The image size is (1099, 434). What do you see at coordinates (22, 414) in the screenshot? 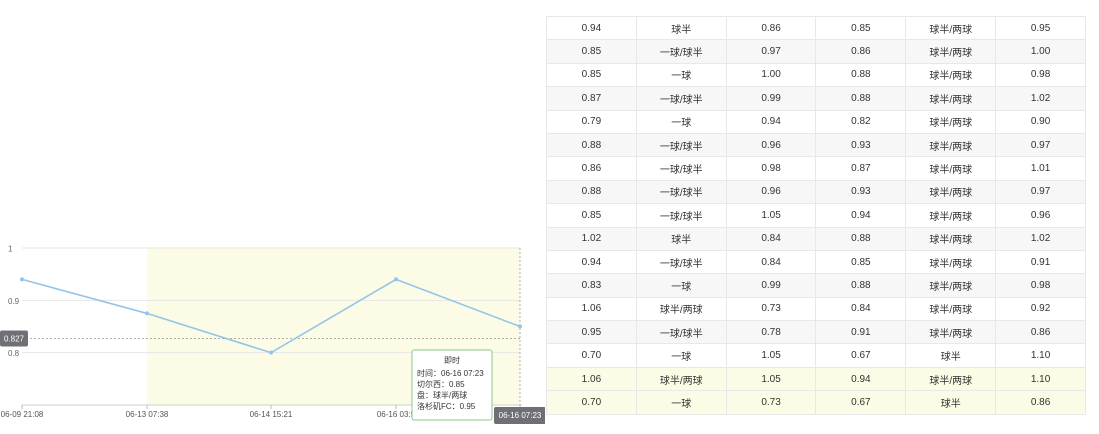
I see `x-tick-label: 06-09 21:08` at bounding box center [22, 414].